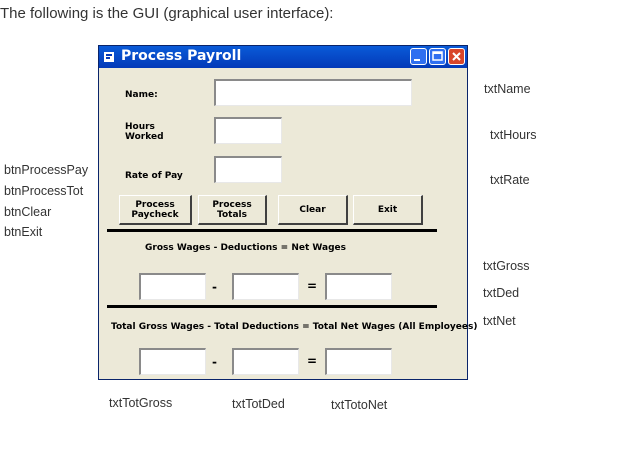 Image resolution: width=622 pixels, height=459 pixels. I want to click on annotation-btnProcessTot: btnProcessTot, so click(44, 191).